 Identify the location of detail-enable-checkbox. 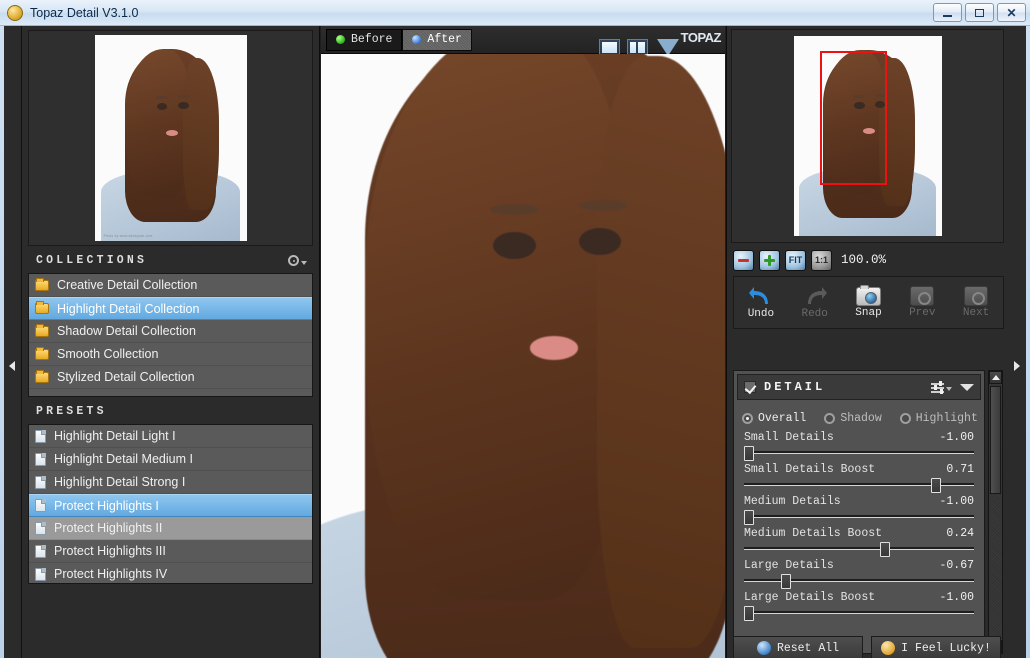
(750, 387).